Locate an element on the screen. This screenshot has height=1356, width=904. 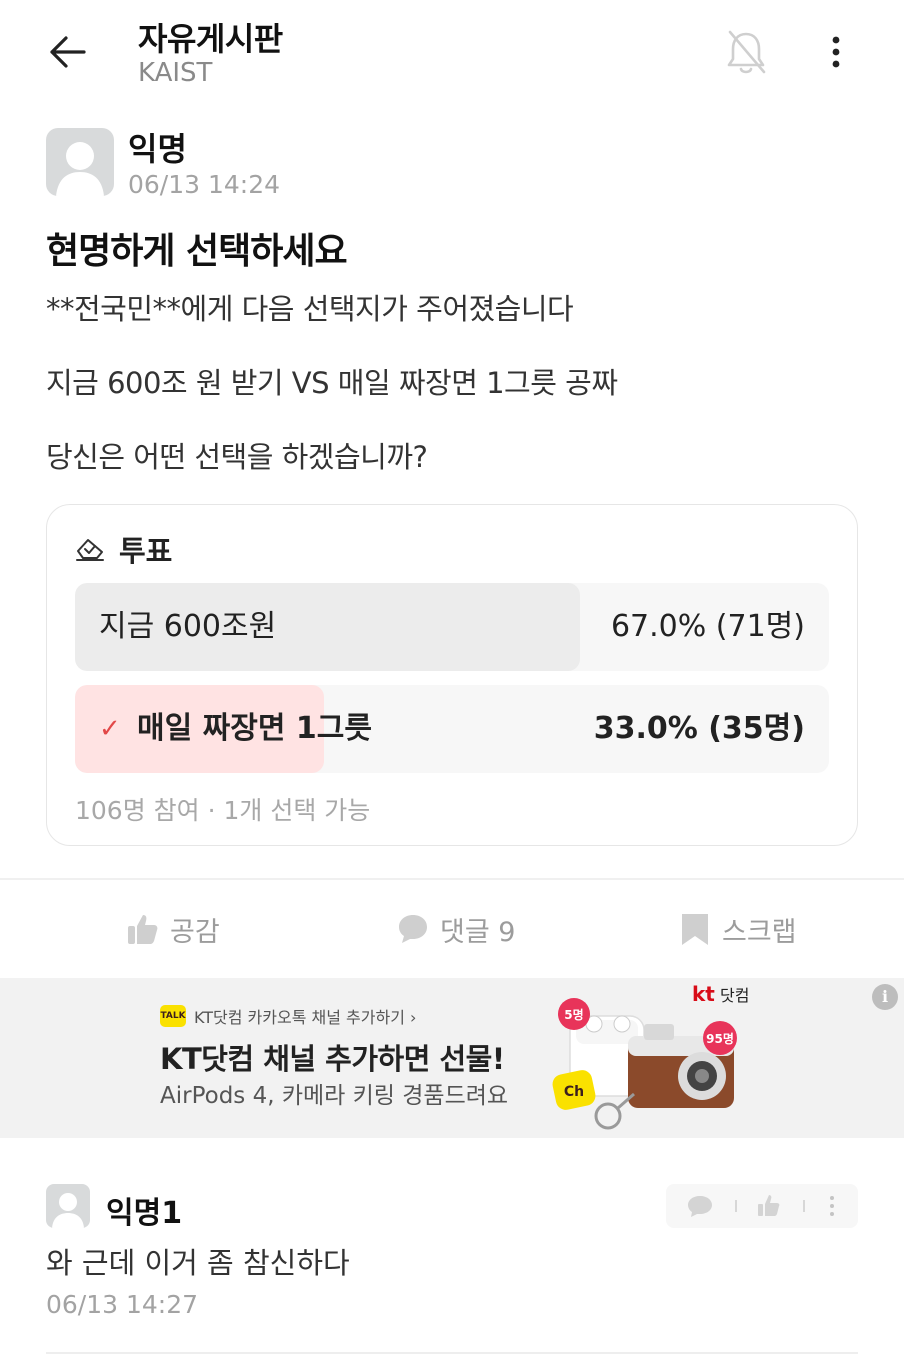
notification-toggle-button is located at coordinates (746, 52).